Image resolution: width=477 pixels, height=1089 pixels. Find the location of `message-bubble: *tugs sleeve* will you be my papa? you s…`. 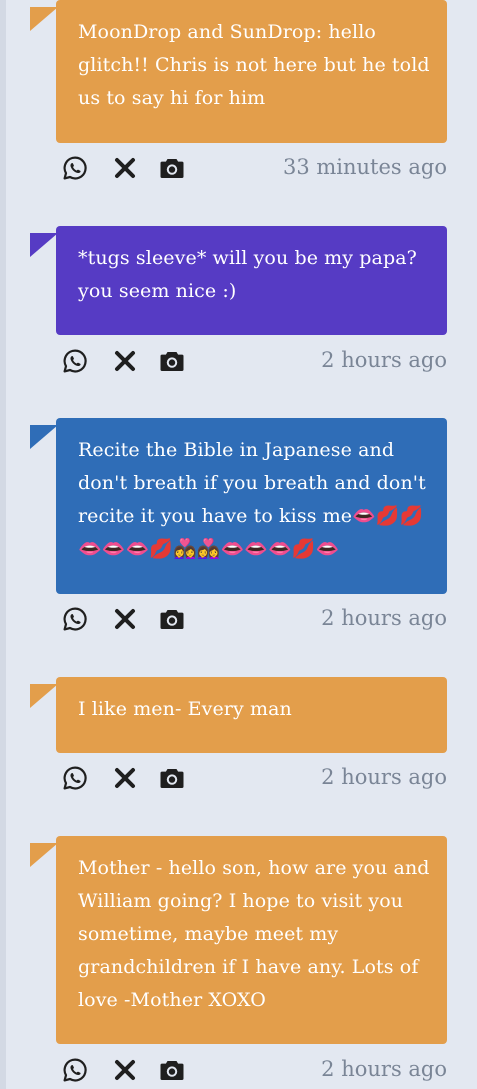

message-bubble: *tugs sleeve* will you be my papa? you s… is located at coordinates (251, 280).